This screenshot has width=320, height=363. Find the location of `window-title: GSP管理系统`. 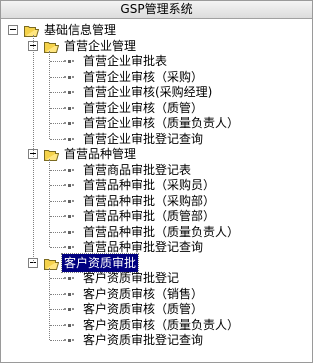

window-title: GSP管理系统 is located at coordinates (156, 10).